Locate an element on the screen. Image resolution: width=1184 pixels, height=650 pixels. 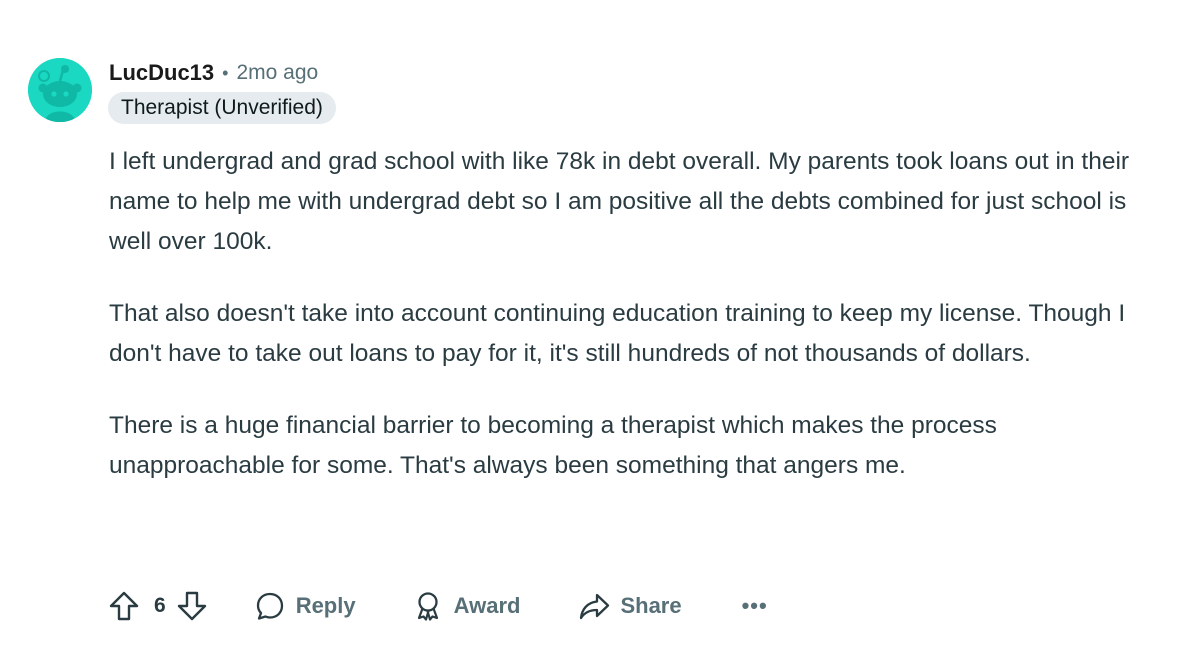
comment-header: LucDuc13 • 2mo ago is located at coordinates (213, 73).